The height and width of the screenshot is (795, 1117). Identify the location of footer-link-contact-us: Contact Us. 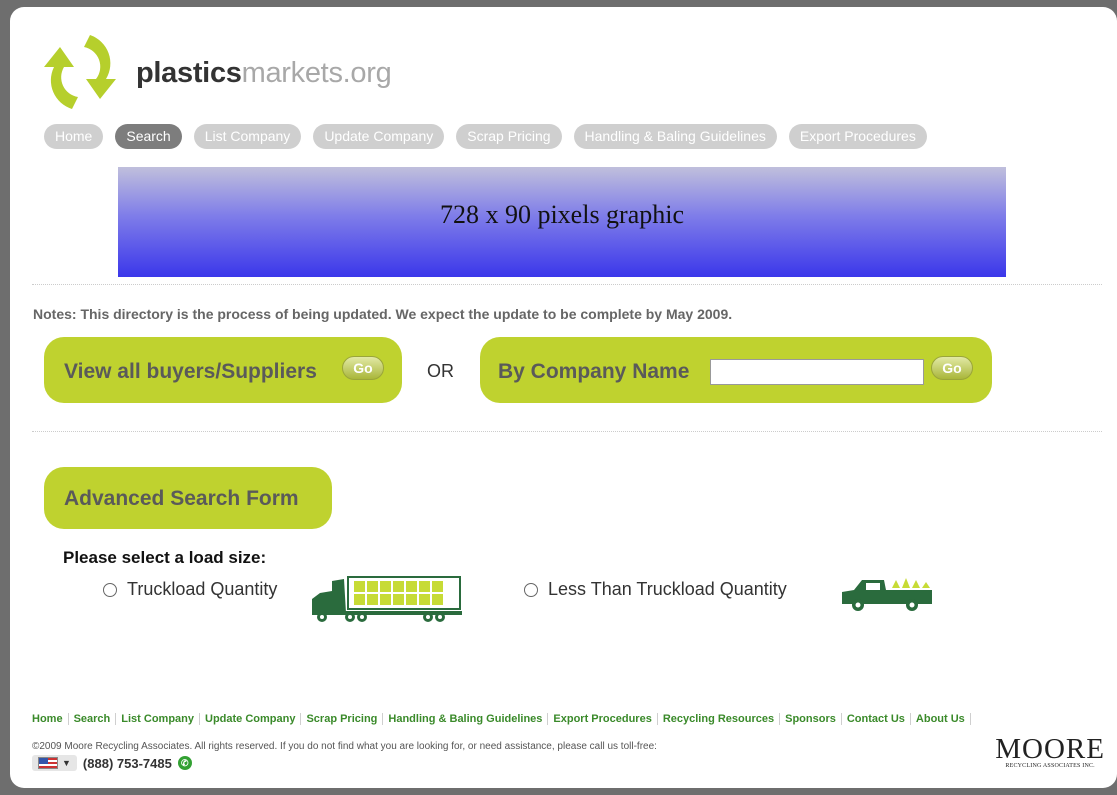
(876, 719).